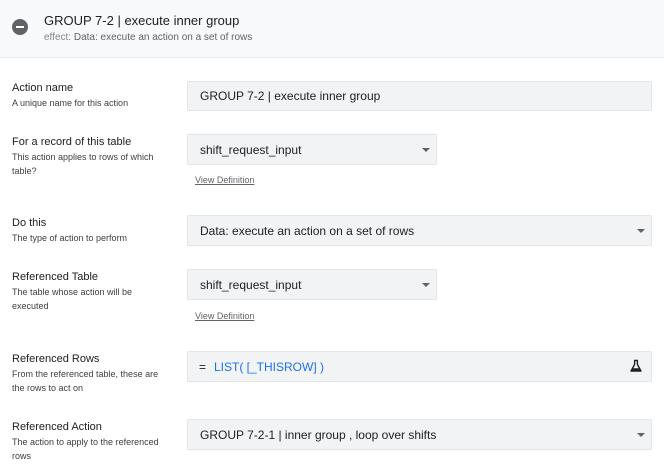 This screenshot has height=470, width=664. I want to click on flask-icon, so click(636, 366).